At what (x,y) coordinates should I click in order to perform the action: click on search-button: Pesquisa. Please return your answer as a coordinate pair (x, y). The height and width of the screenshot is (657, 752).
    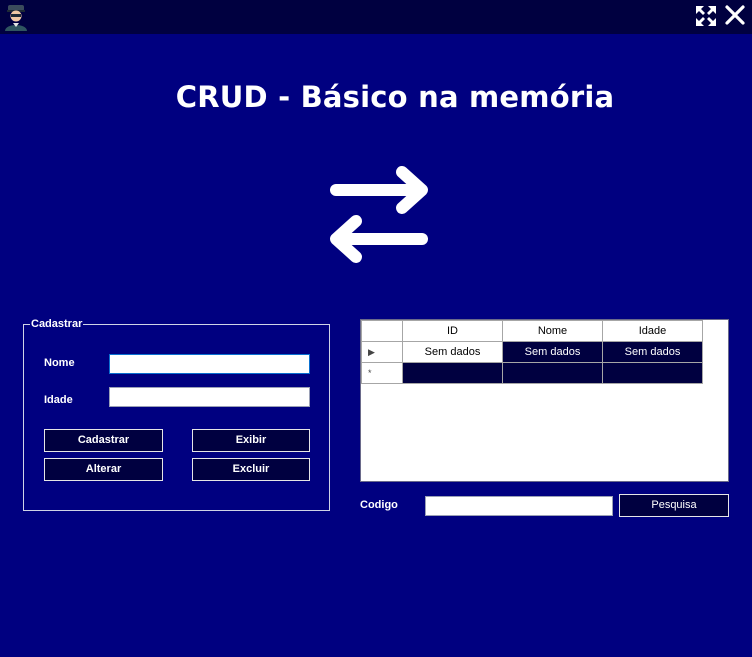
    Looking at the image, I should click on (674, 505).